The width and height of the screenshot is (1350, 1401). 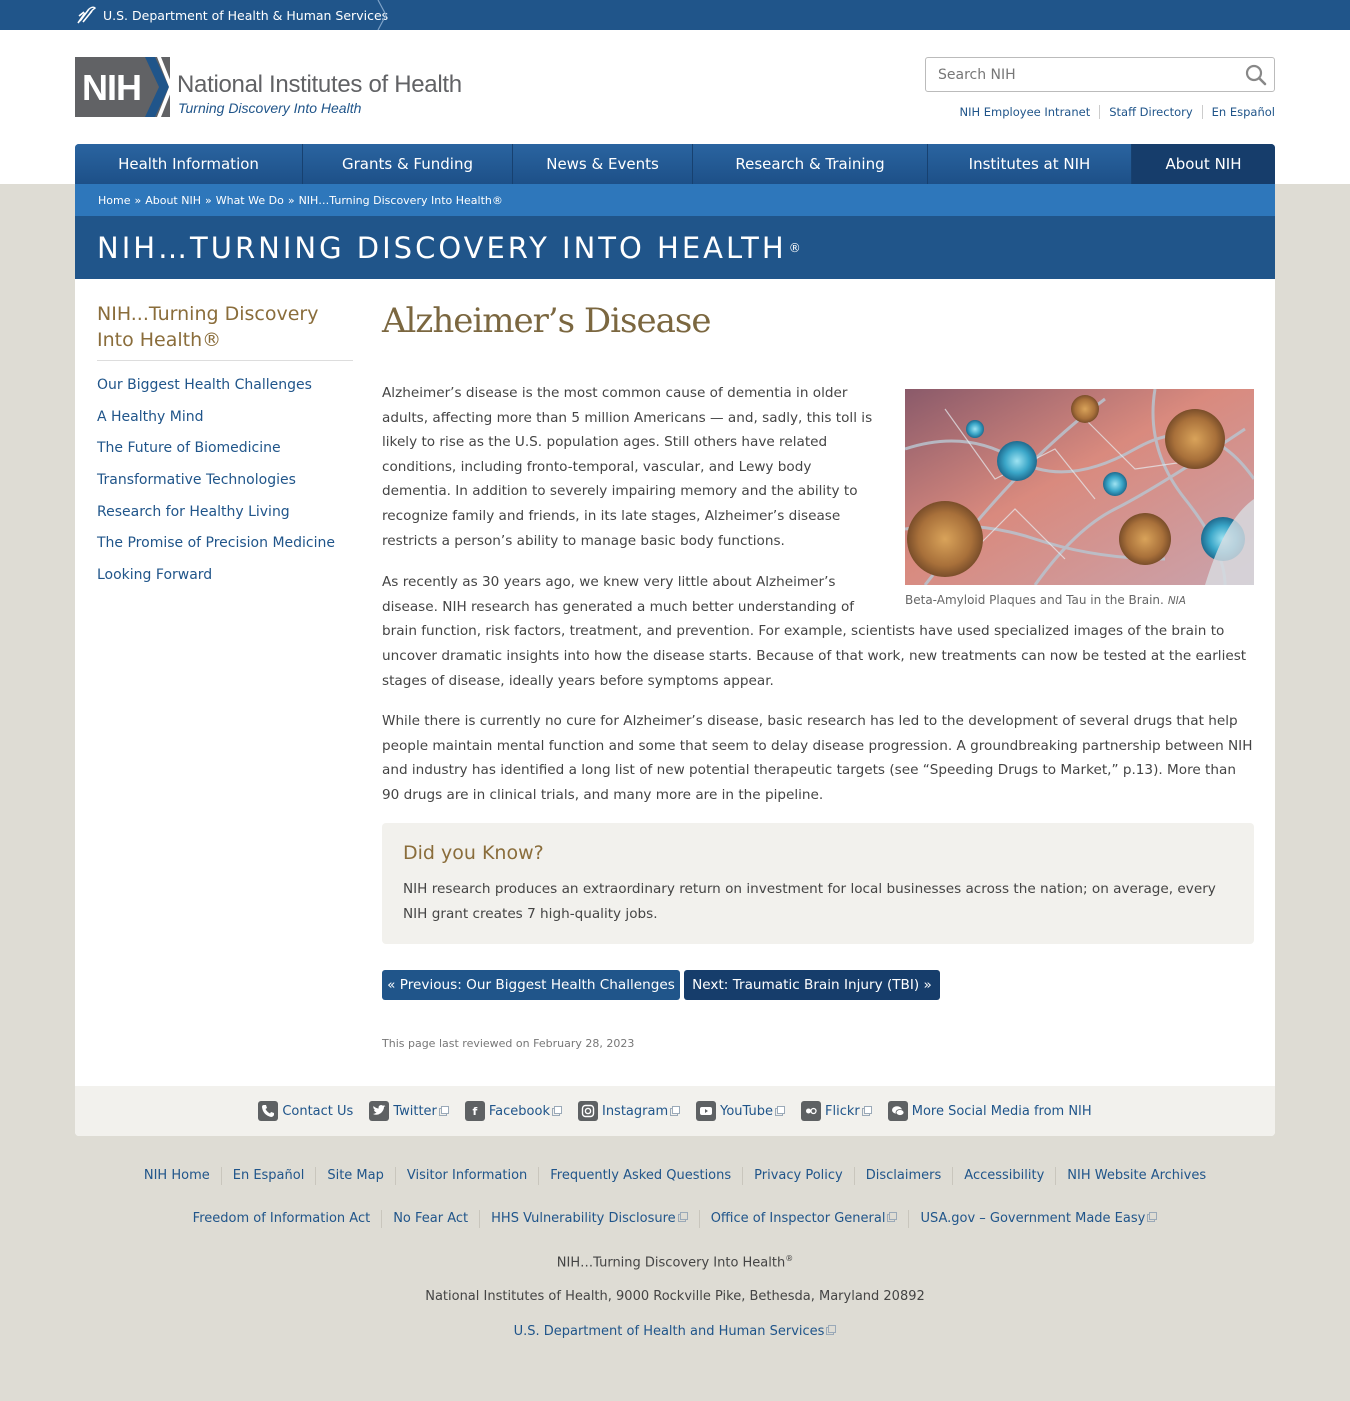 What do you see at coordinates (1081, 74) in the screenshot?
I see `search-input` at bounding box center [1081, 74].